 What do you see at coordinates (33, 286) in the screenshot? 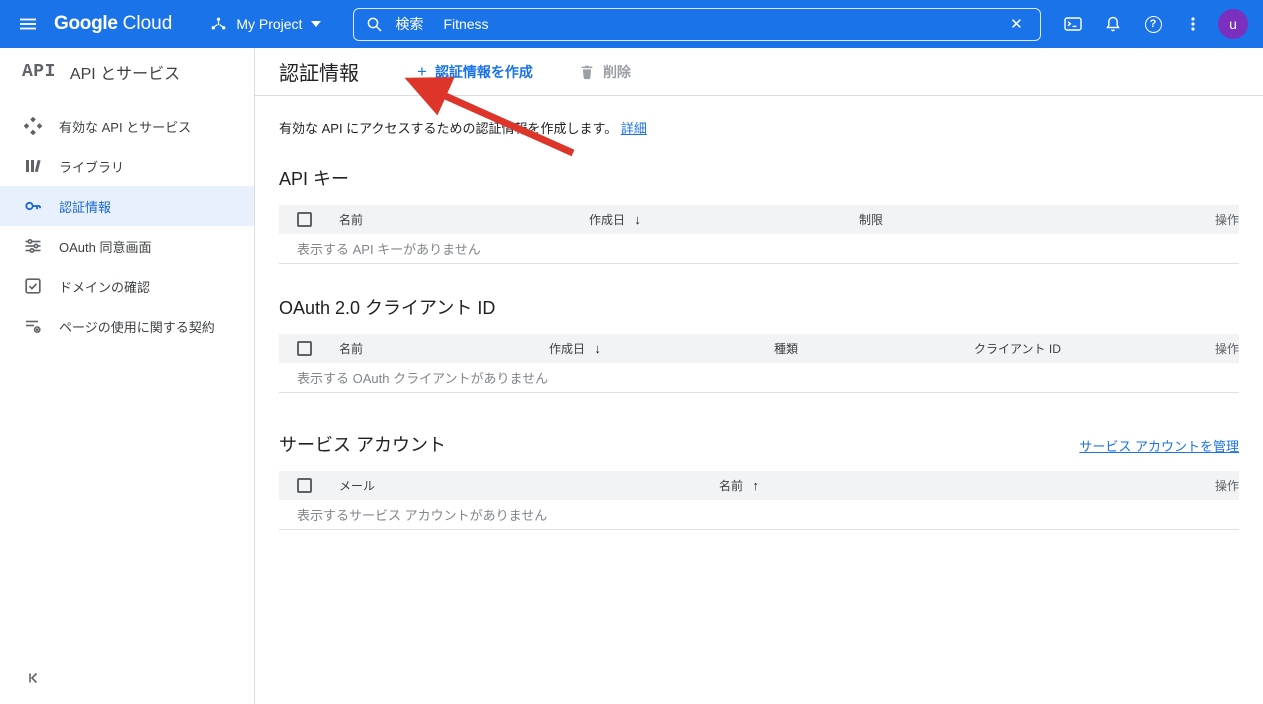
I see `domain-verification-icon` at bounding box center [33, 286].